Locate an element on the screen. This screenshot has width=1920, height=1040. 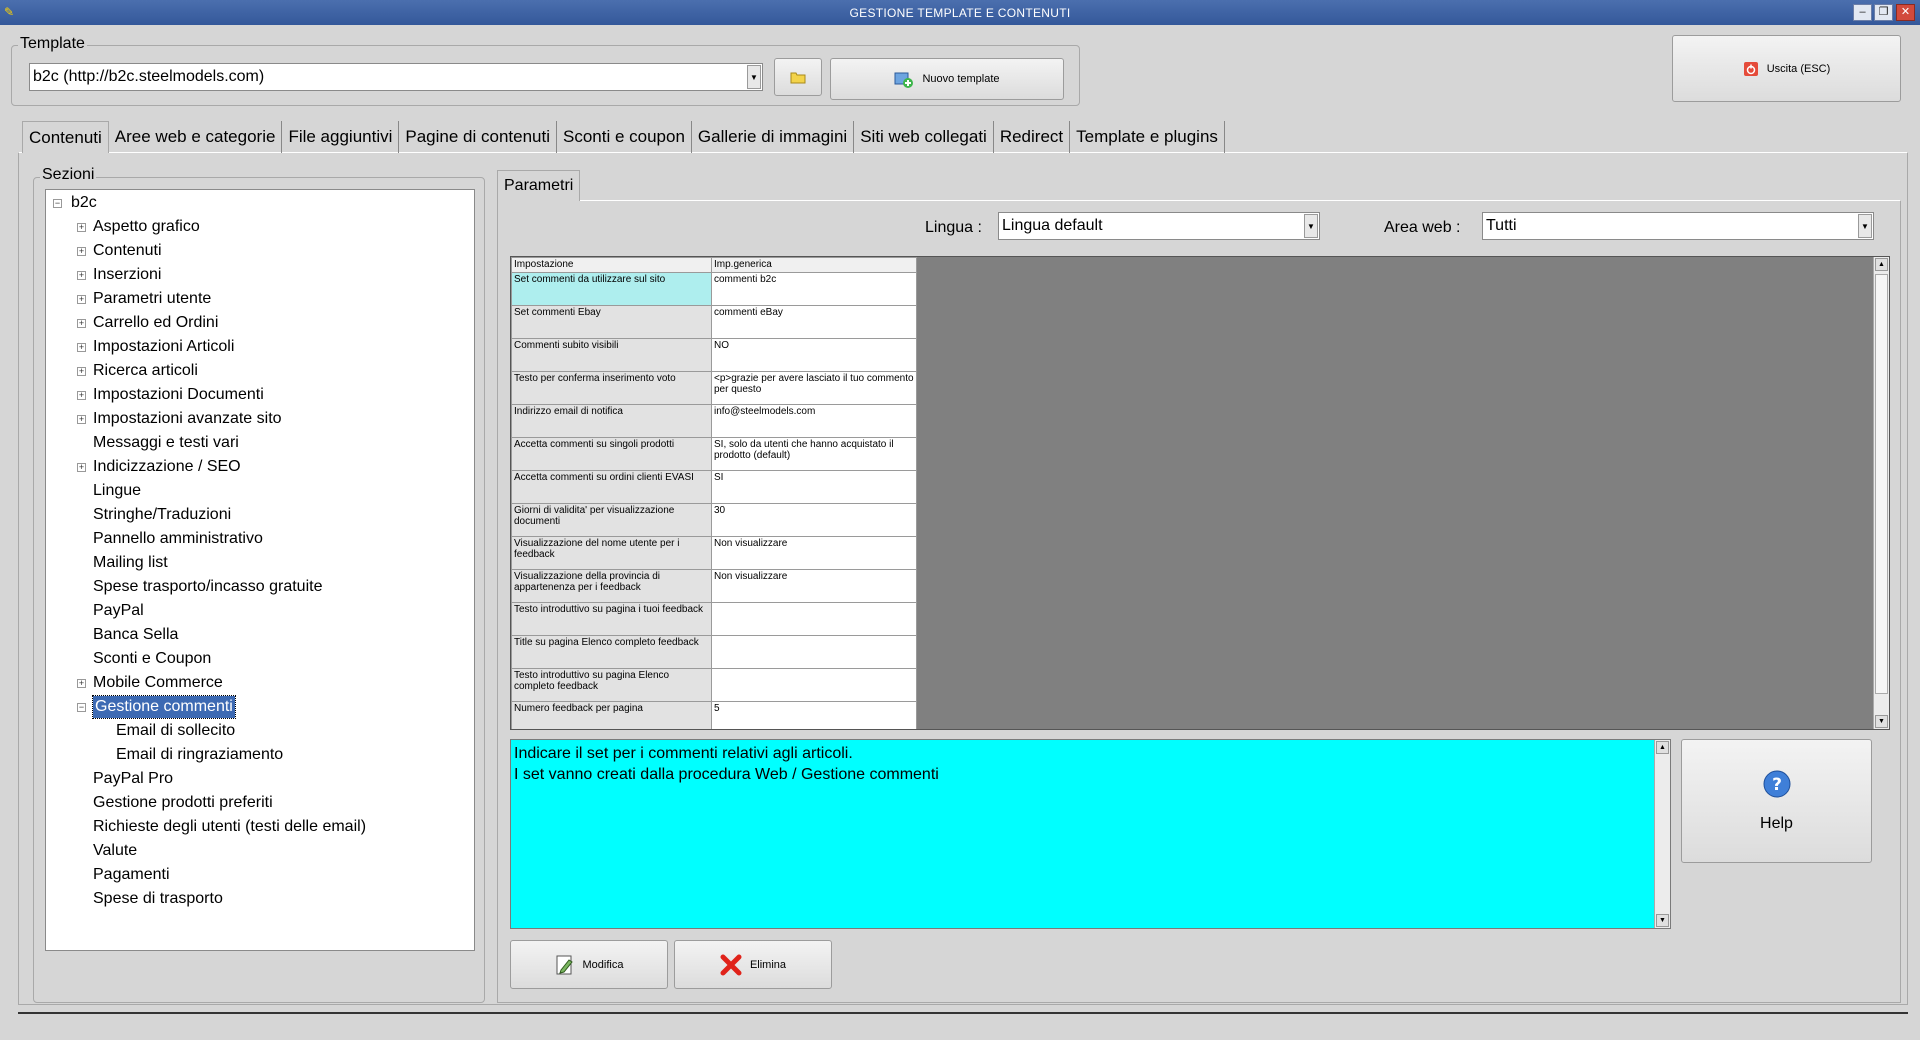
tree-item-messaggi-e-testi-vari: Messaggi e testi vari is located at coordinates (166, 443).